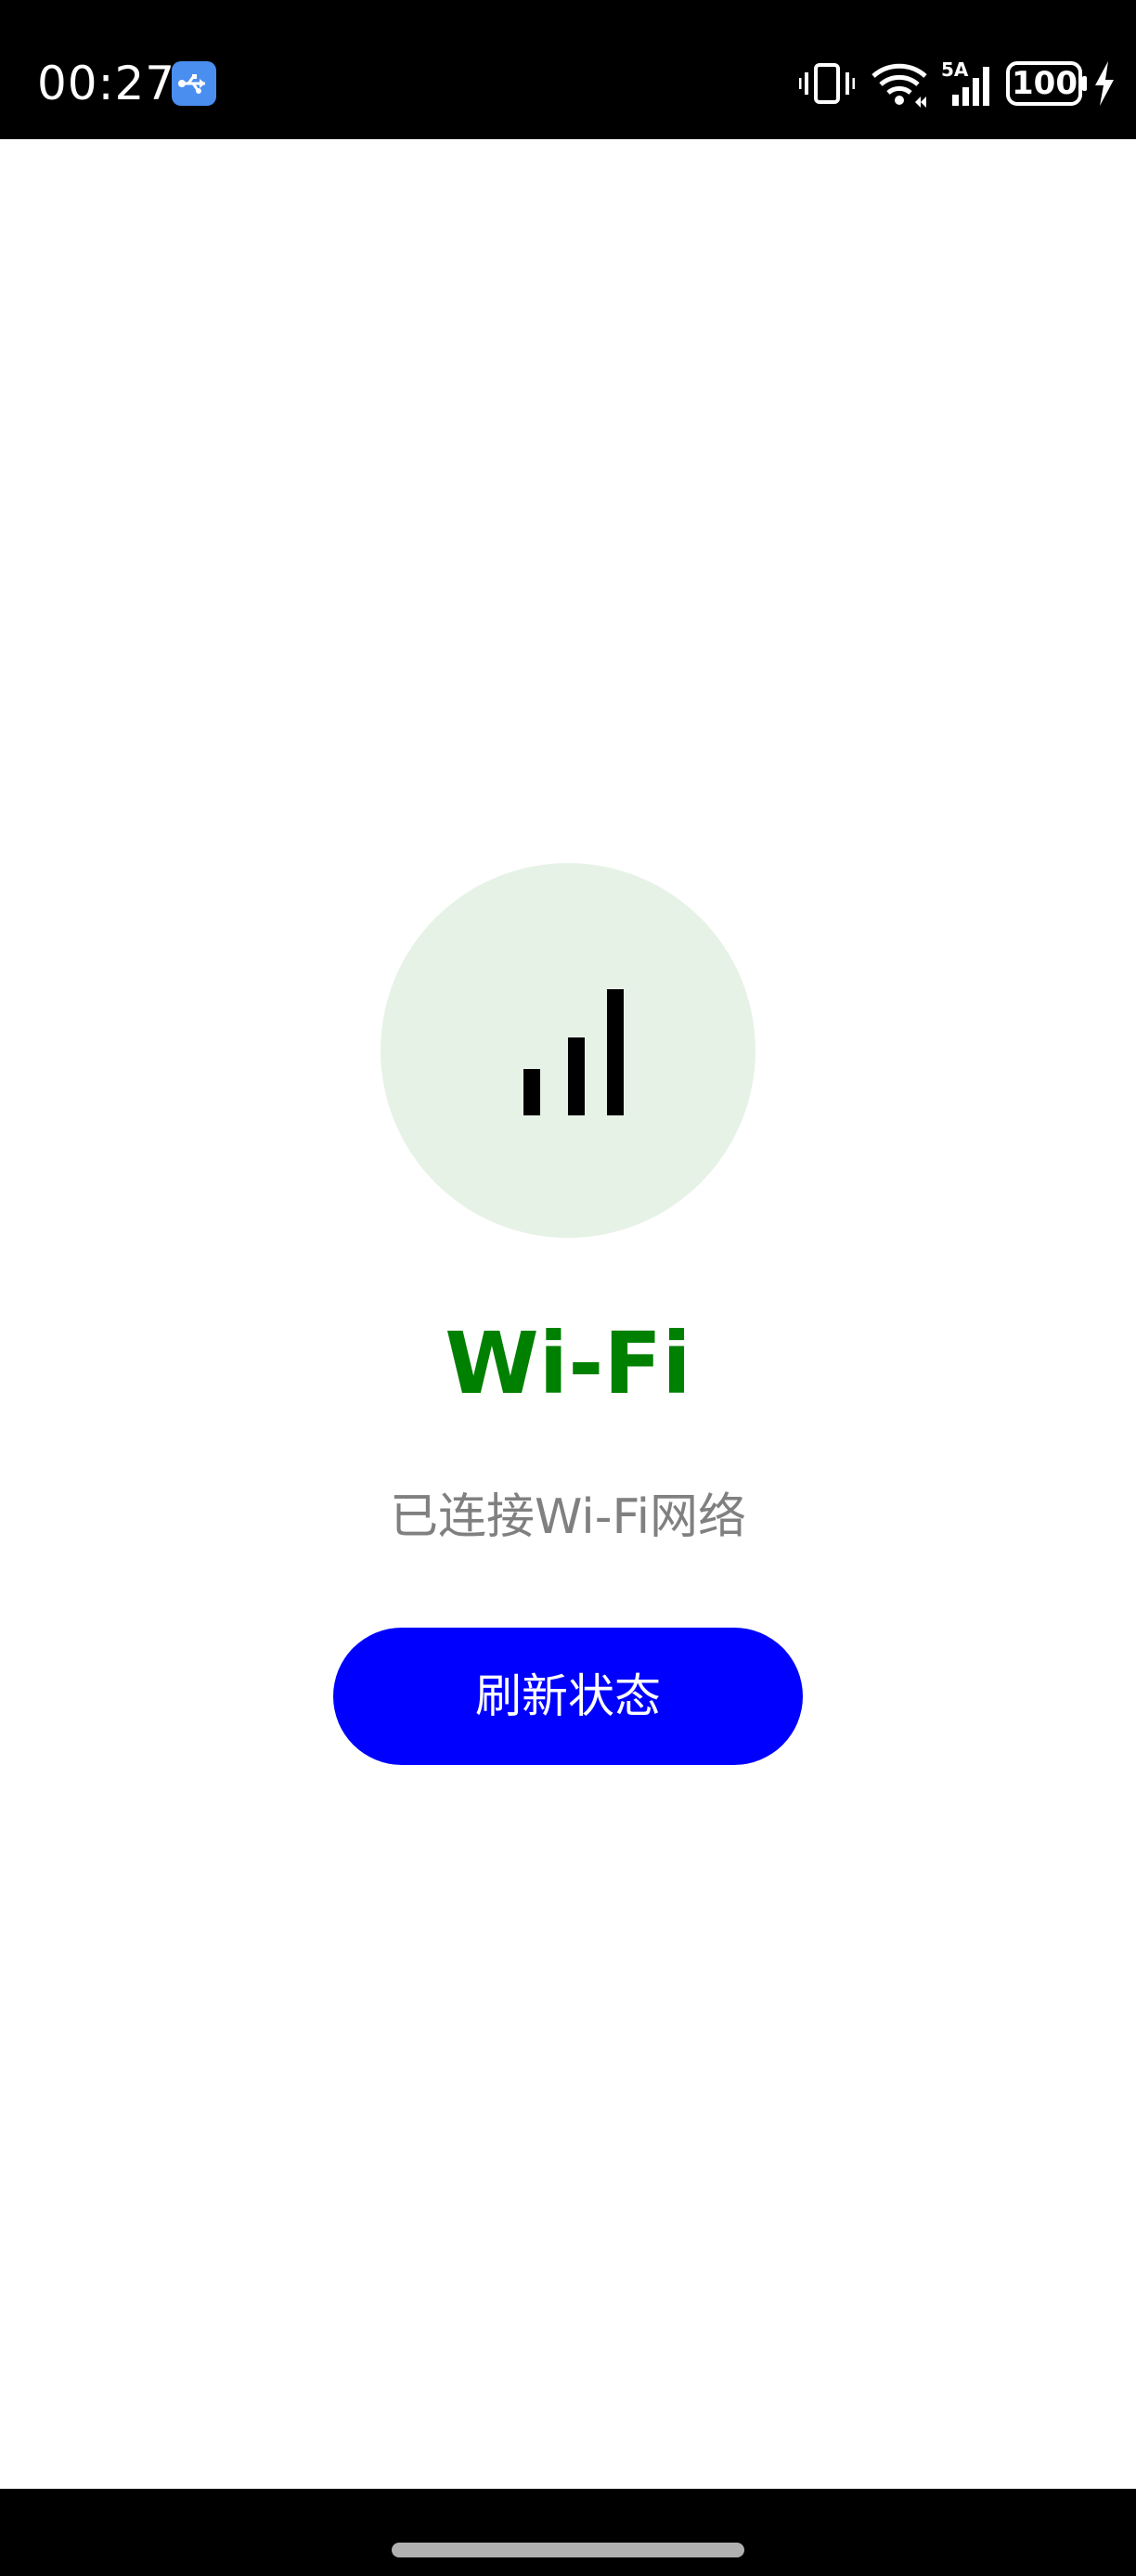 The width and height of the screenshot is (1136, 2576). What do you see at coordinates (970, 85) in the screenshot?
I see `cellular-signal-icon: 5A` at bounding box center [970, 85].